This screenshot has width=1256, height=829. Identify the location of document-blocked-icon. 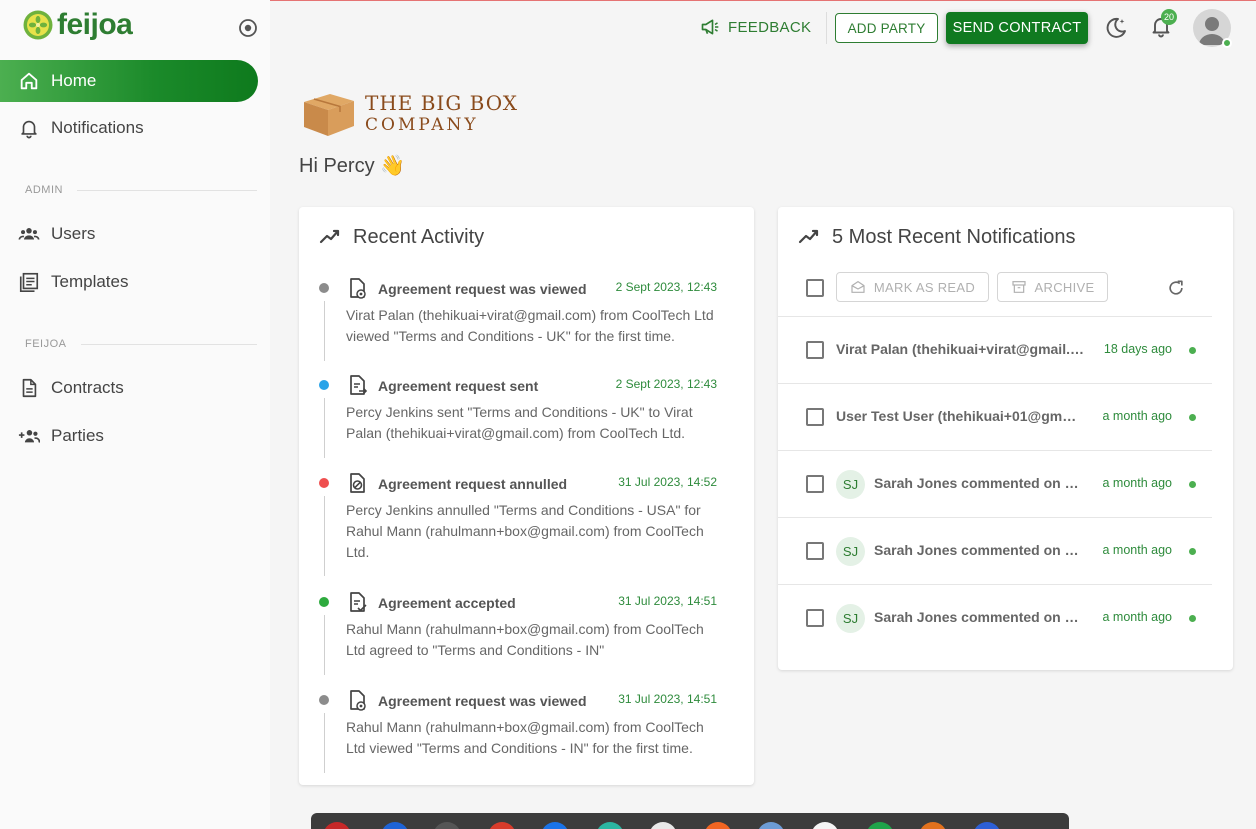
(357, 483).